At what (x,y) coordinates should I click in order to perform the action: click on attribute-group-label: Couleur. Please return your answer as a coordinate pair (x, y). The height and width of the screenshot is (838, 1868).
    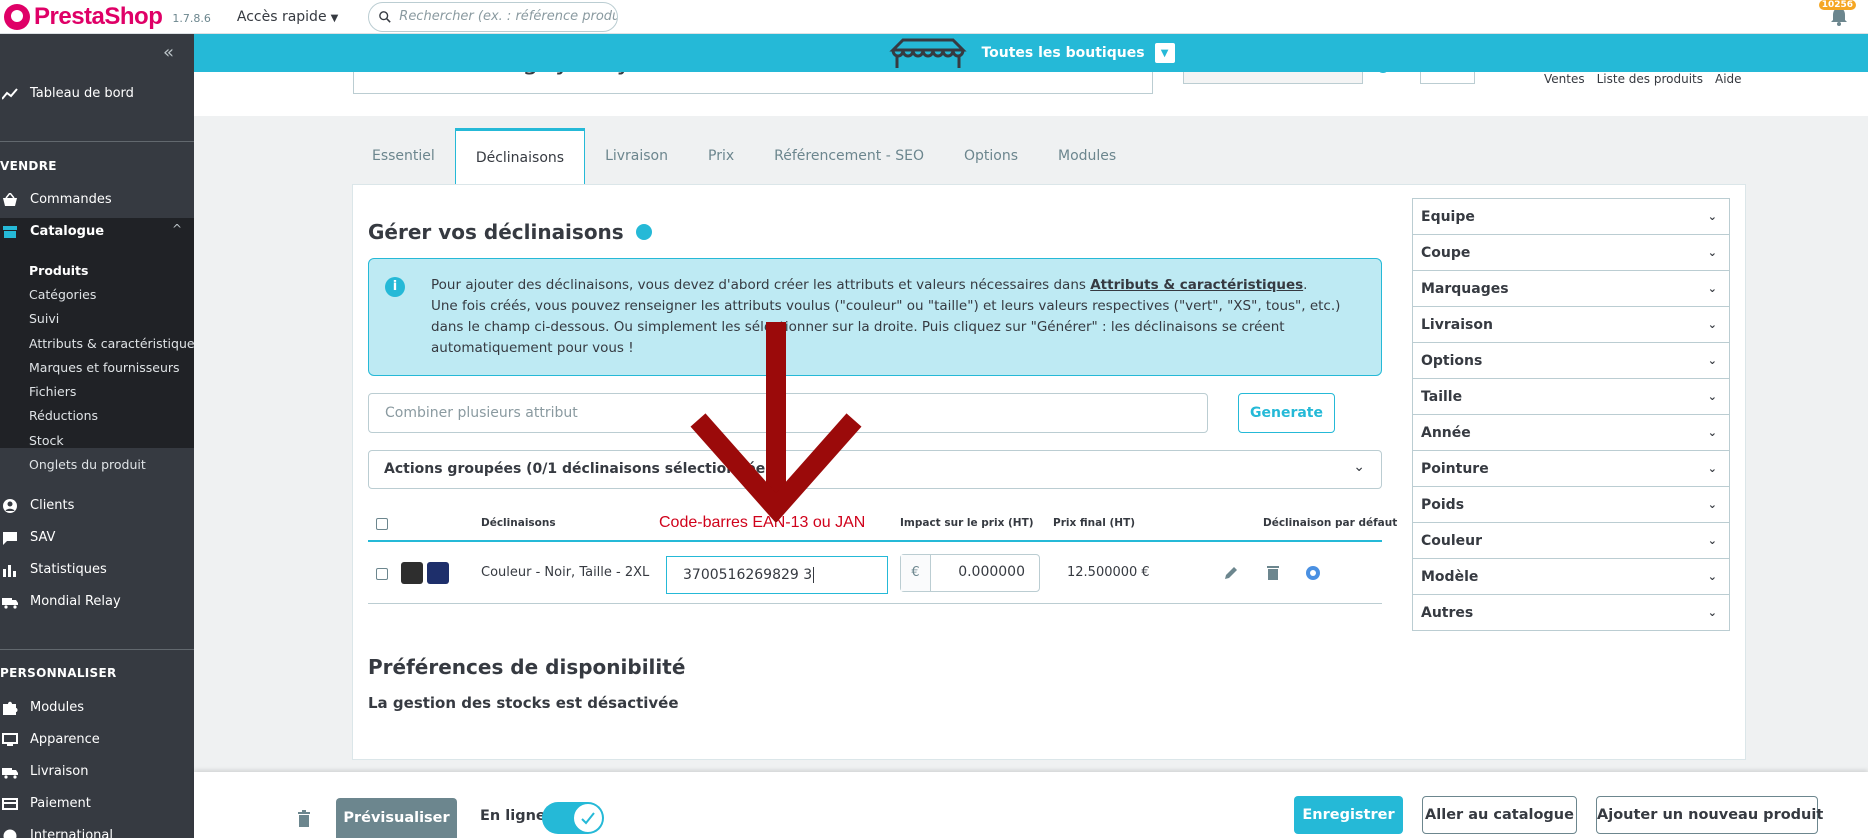
    Looking at the image, I should click on (1452, 540).